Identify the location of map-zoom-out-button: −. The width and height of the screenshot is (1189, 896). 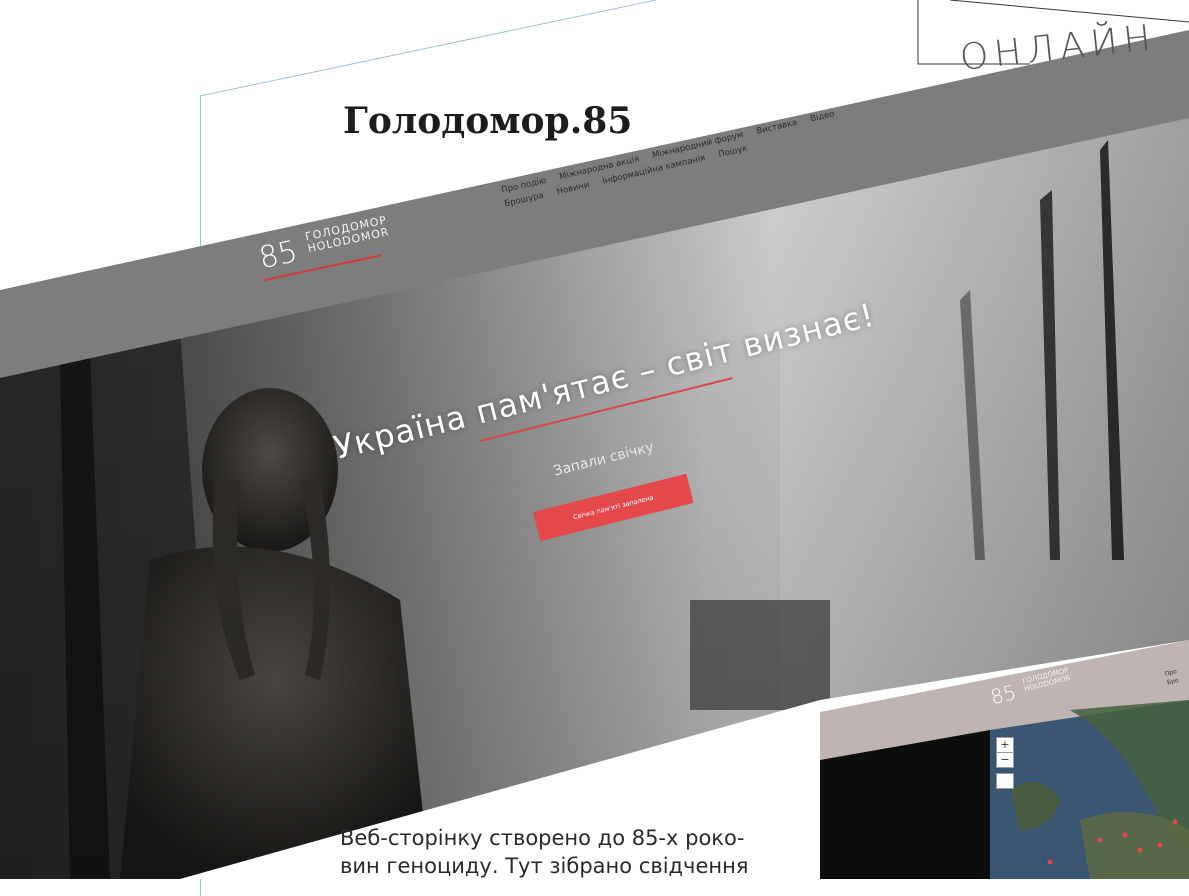
(1005, 760).